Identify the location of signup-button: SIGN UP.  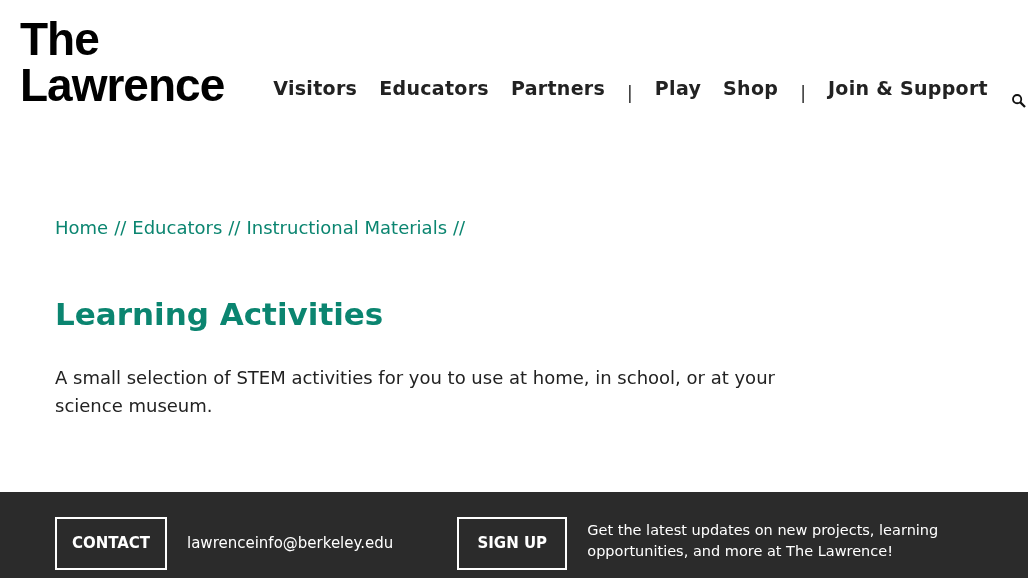
(512, 543).